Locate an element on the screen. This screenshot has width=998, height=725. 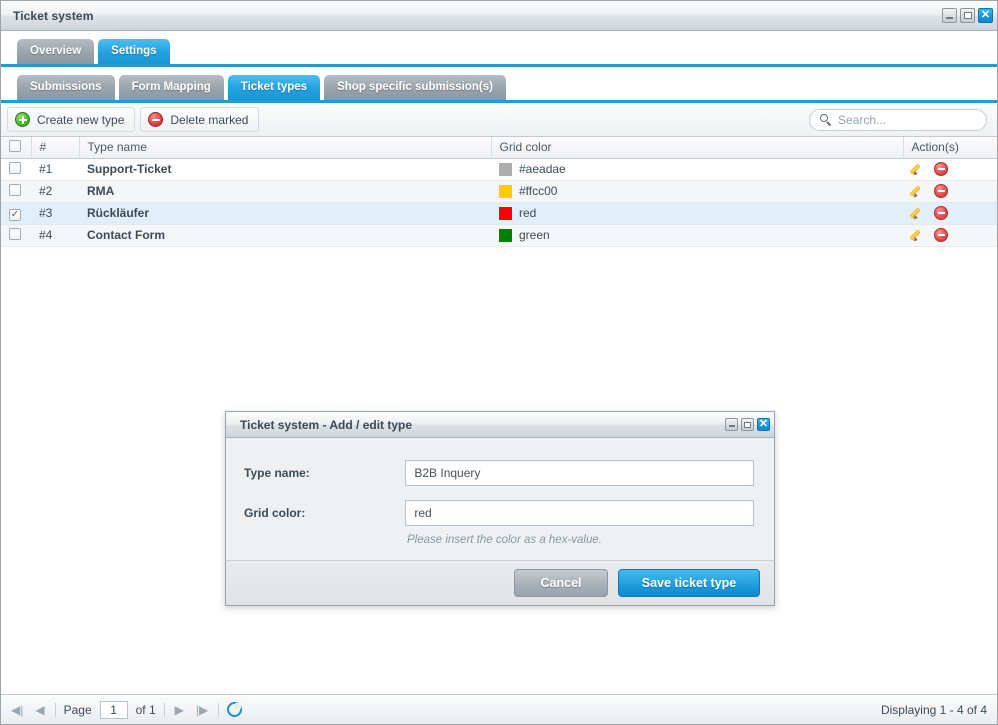
pagination-status: Displaying 1 - 4 of 4 is located at coordinates (933, 709).